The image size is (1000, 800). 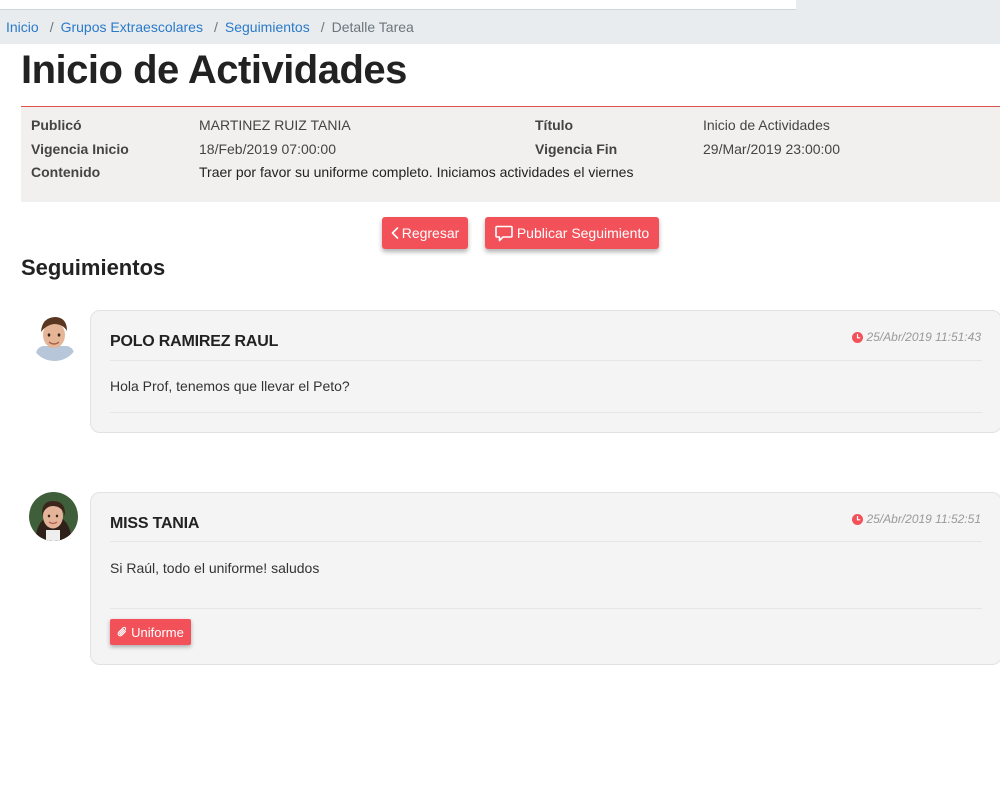 What do you see at coordinates (132, 27) in the screenshot?
I see `breadcrumb-grupos-extraescolares: Grupos Extraescolares` at bounding box center [132, 27].